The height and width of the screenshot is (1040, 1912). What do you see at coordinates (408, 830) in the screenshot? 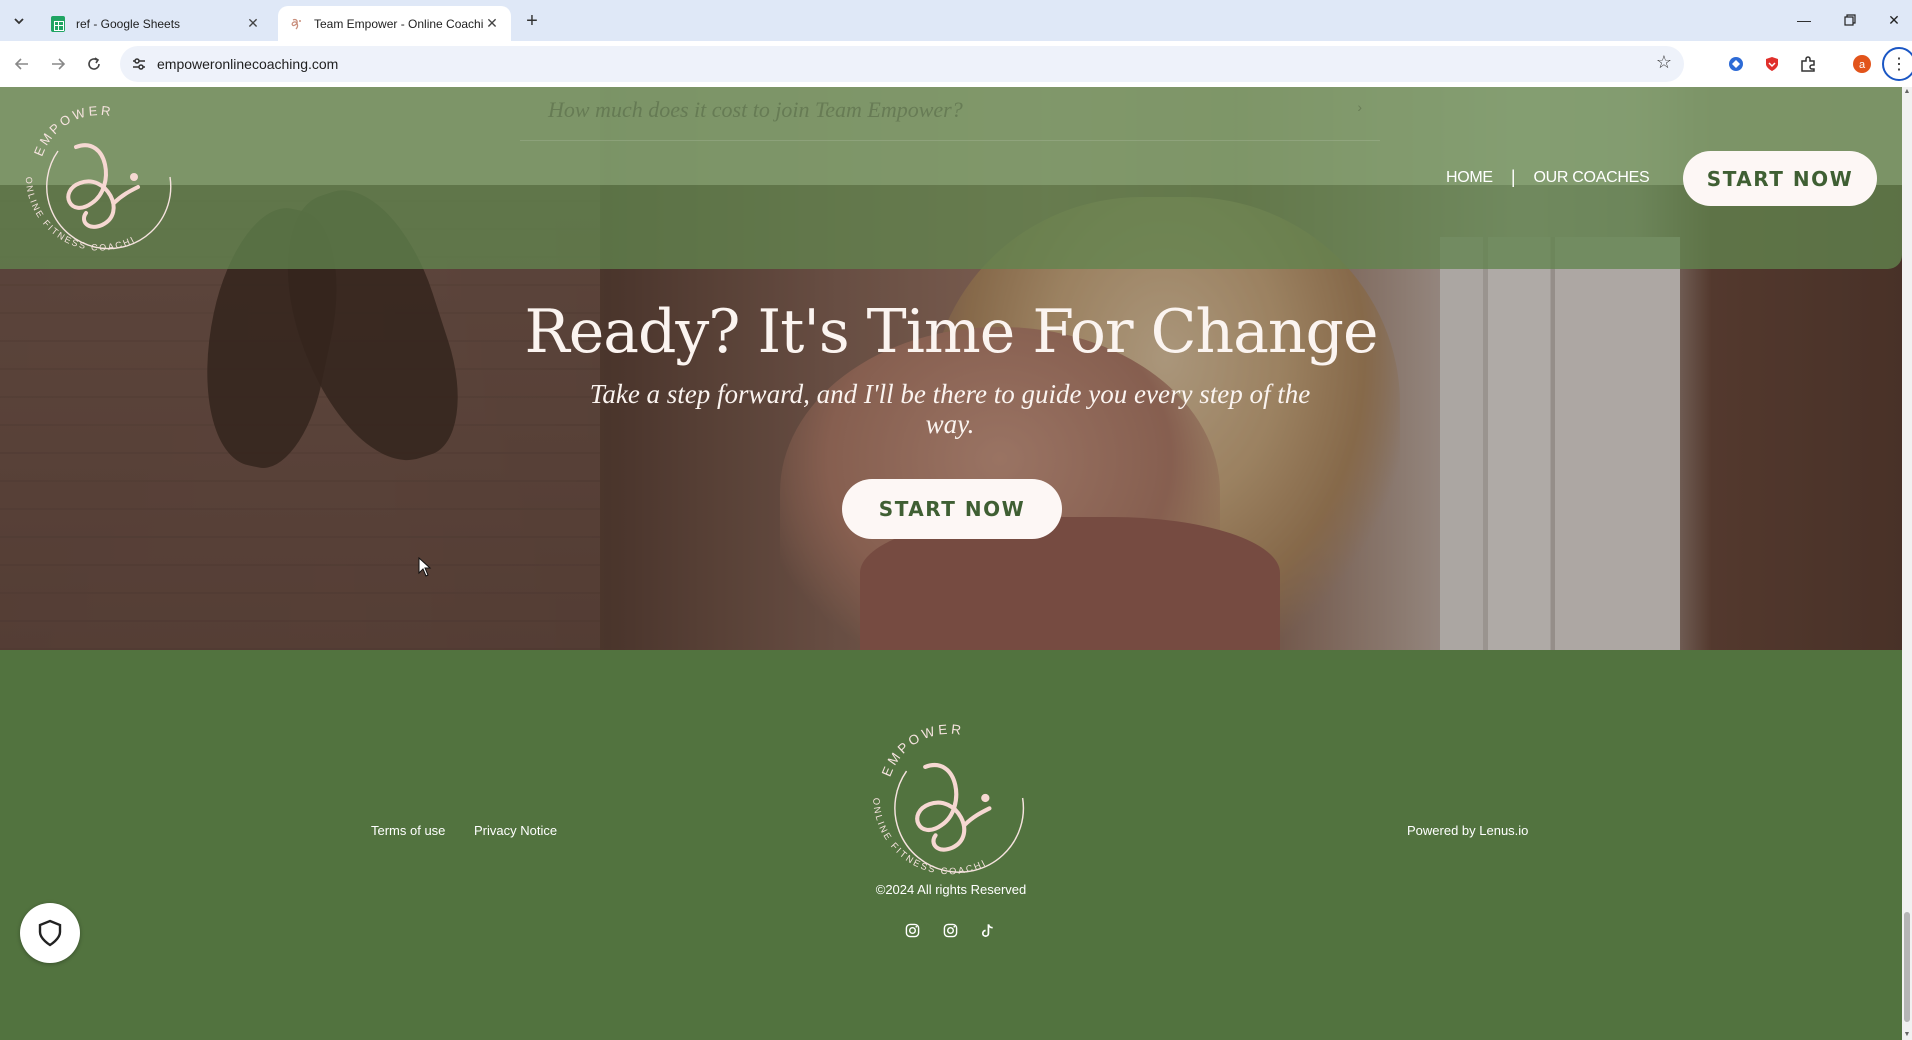
I see `terms-of-use-link: Terms of use` at bounding box center [408, 830].